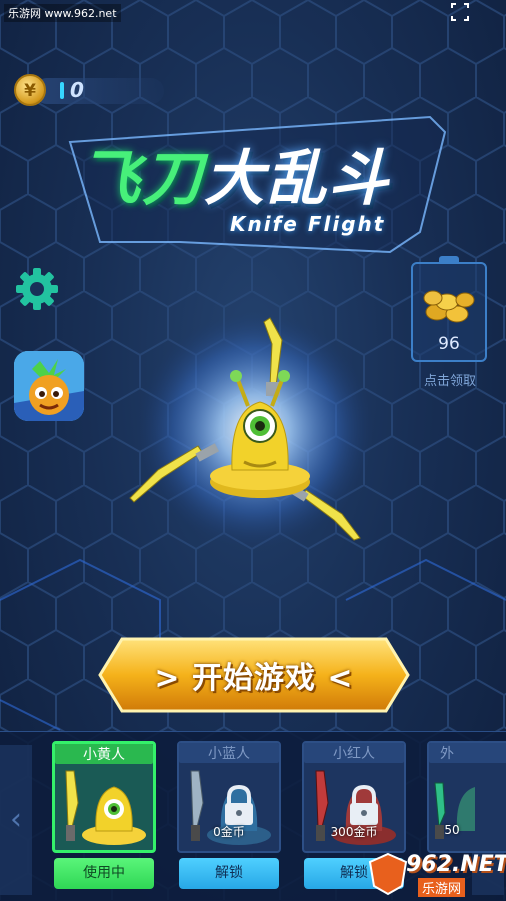 The image size is (506, 901). What do you see at coordinates (456, 864) in the screenshot?
I see `brand-name: 962.NET` at bounding box center [456, 864].